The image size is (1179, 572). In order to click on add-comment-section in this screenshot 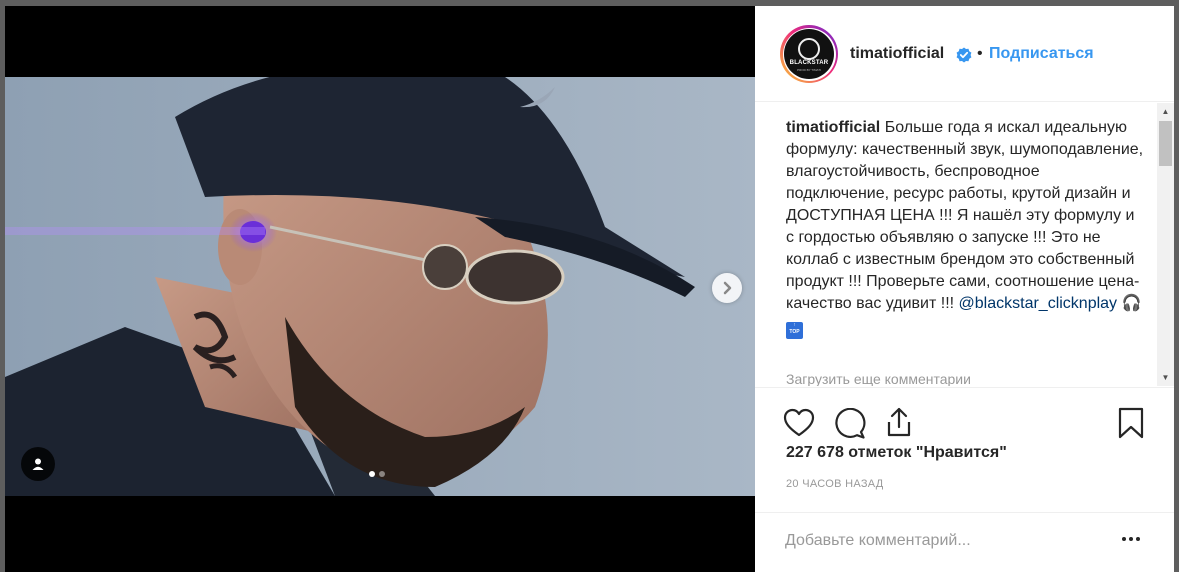, I will do `click(964, 542)`.